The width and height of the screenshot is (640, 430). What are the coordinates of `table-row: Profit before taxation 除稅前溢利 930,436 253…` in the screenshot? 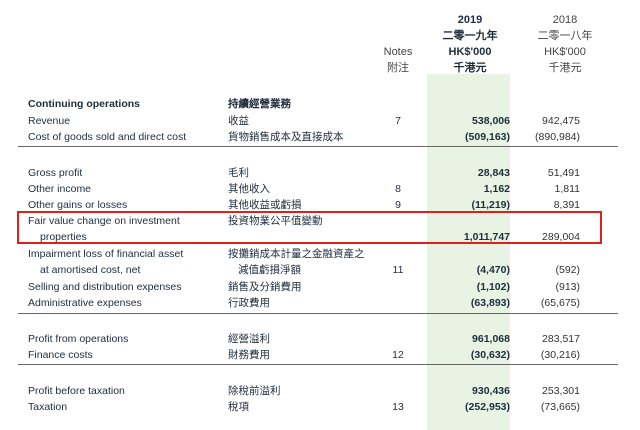 It's located at (320, 391).